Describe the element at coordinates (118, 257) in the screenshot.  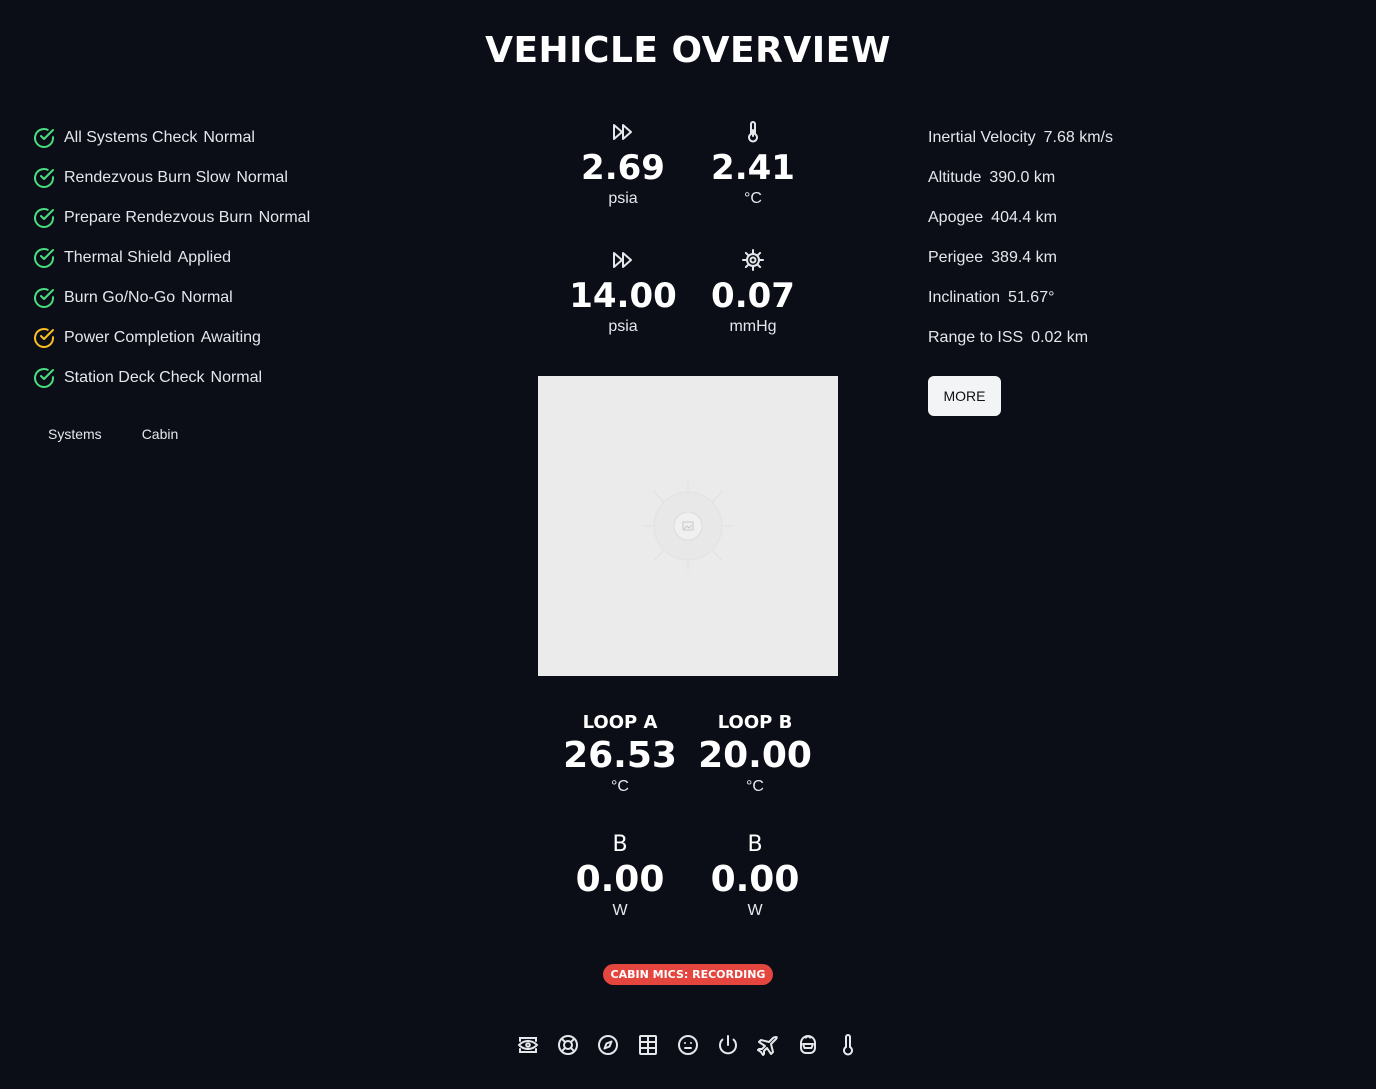
I see `checklist-label: Thermal Shield` at that location.